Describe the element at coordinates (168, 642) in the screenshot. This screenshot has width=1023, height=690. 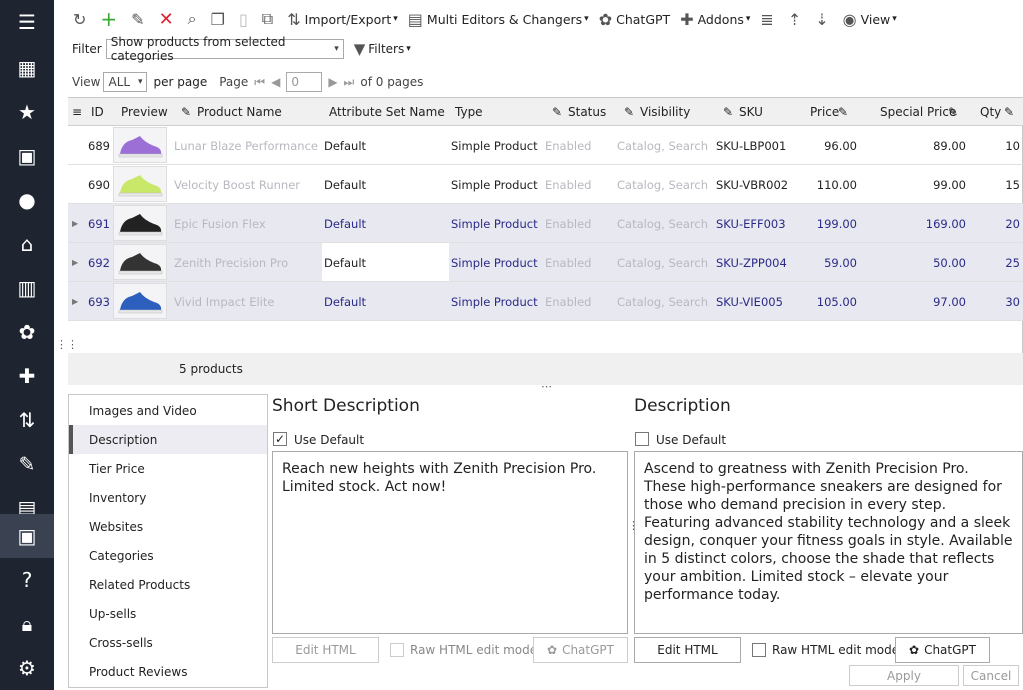
I see `nav-item-cross-sells: Cross-sells` at that location.